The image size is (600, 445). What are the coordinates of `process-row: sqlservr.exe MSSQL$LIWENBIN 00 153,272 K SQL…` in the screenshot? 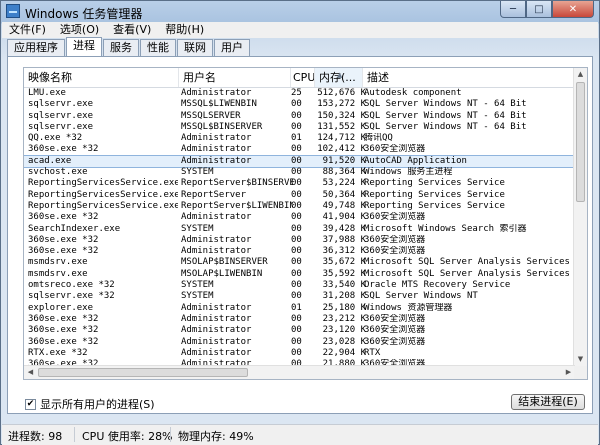 It's located at (299, 104).